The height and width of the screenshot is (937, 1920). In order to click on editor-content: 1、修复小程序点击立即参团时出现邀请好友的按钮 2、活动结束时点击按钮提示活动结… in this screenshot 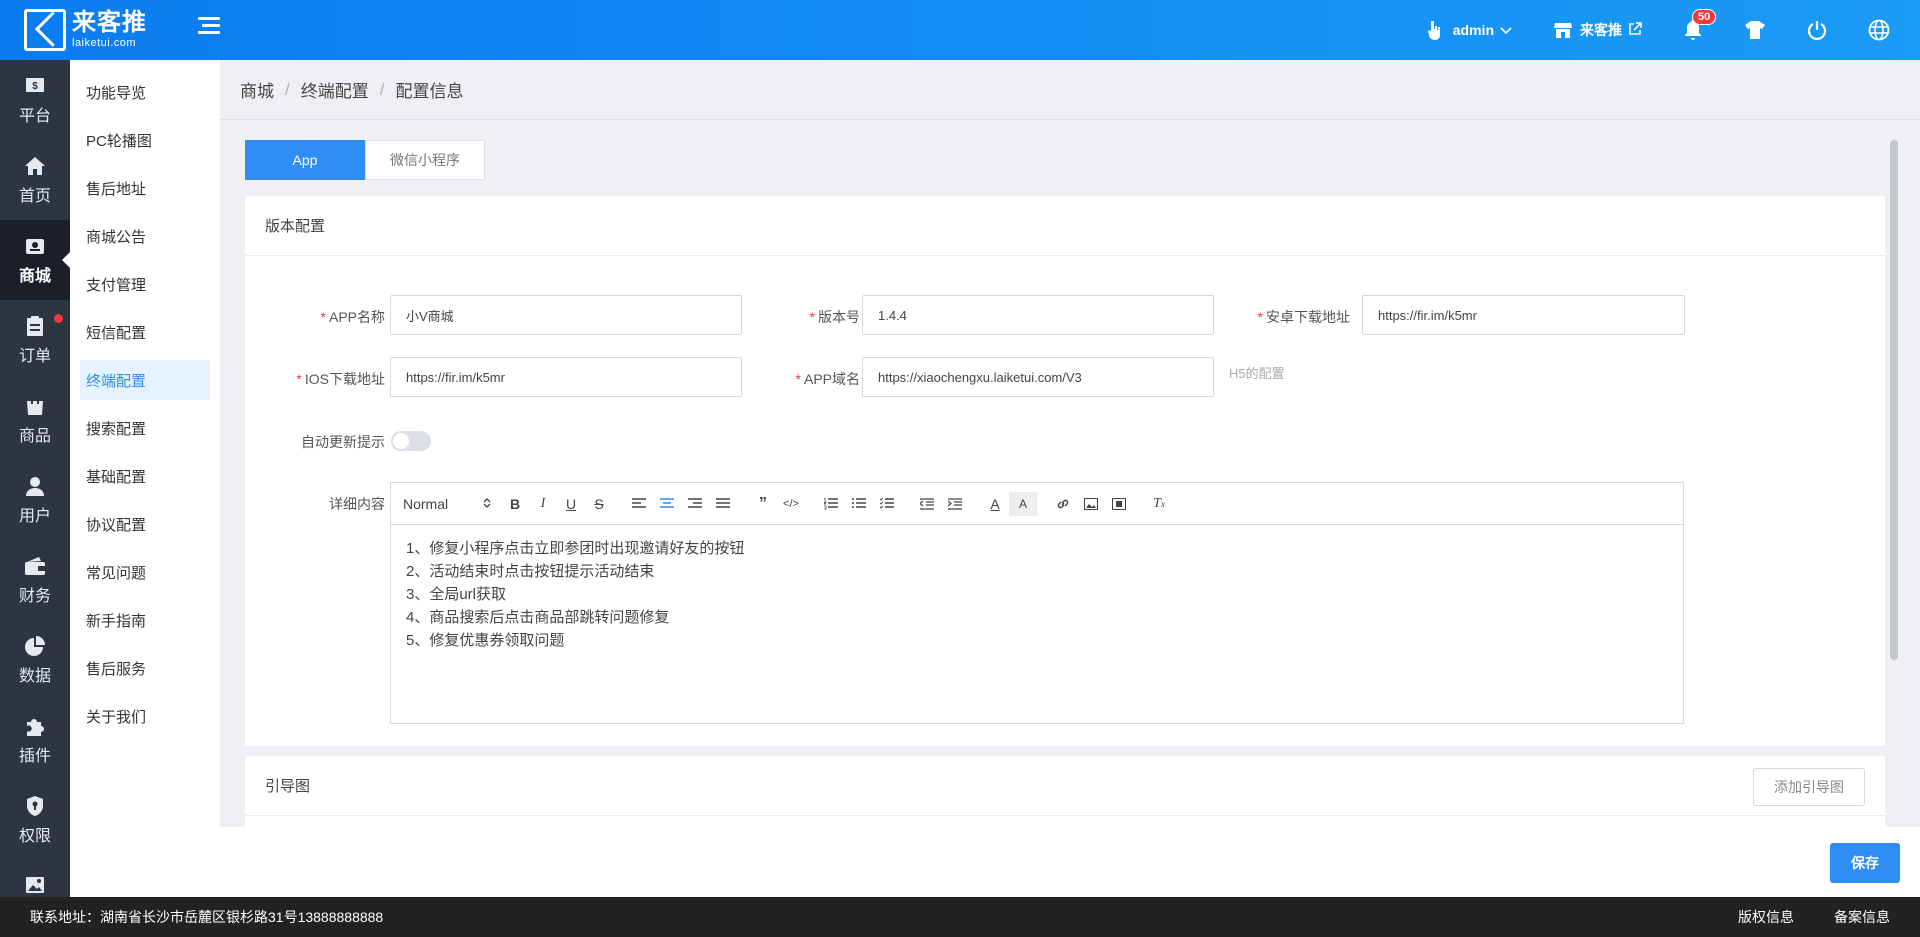, I will do `click(1037, 594)`.